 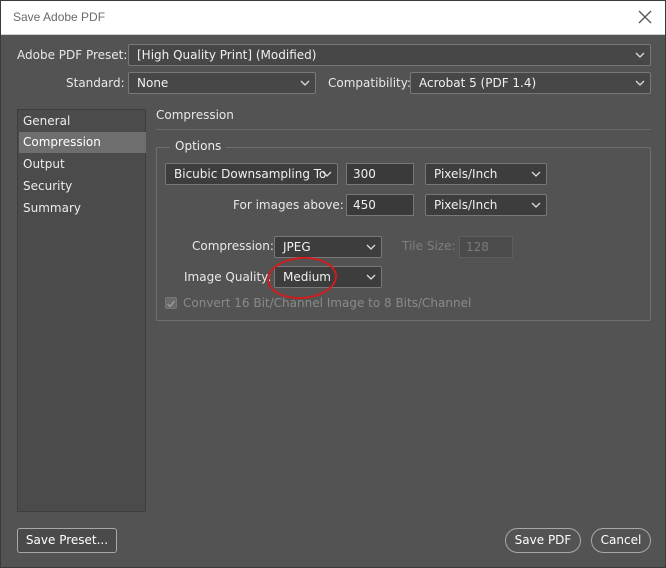 I want to click on sidebar-item-summary: Summary, so click(x=82, y=208).